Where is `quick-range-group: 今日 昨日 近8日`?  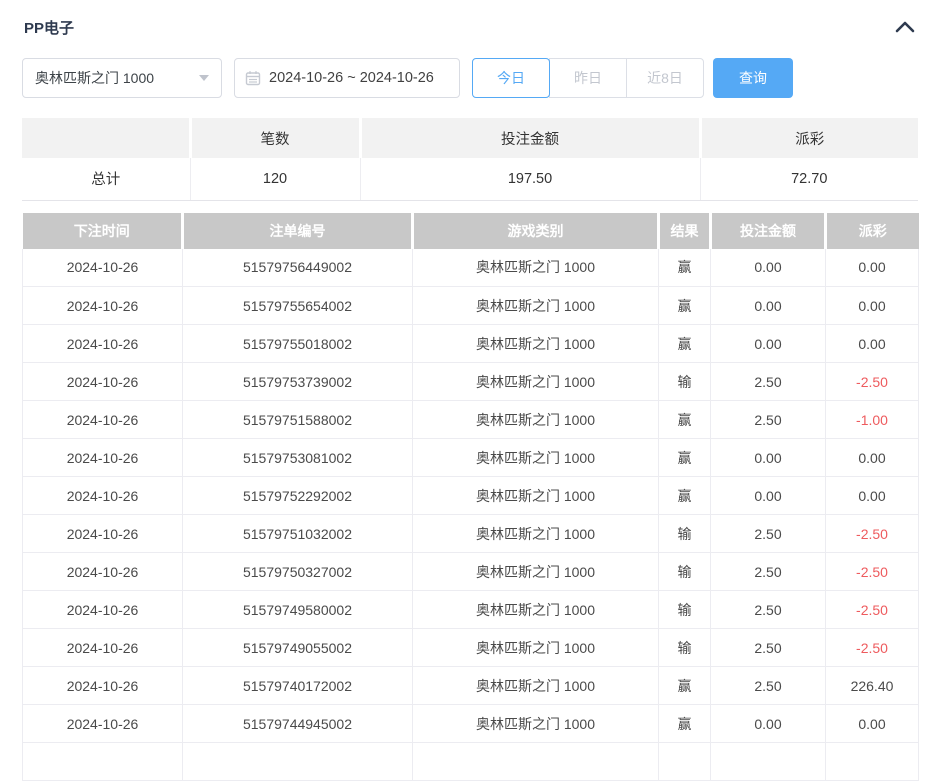 quick-range-group: 今日 昨日 近8日 is located at coordinates (588, 78).